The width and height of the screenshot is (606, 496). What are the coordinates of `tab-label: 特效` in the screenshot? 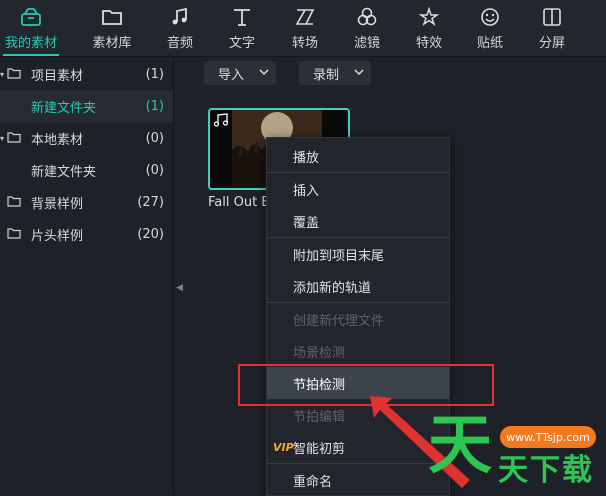 It's located at (428, 43).